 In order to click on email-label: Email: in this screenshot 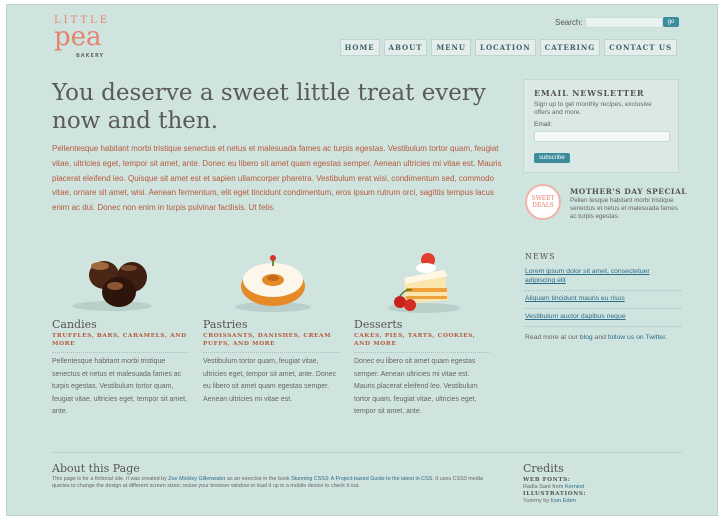, I will do `click(543, 124)`.